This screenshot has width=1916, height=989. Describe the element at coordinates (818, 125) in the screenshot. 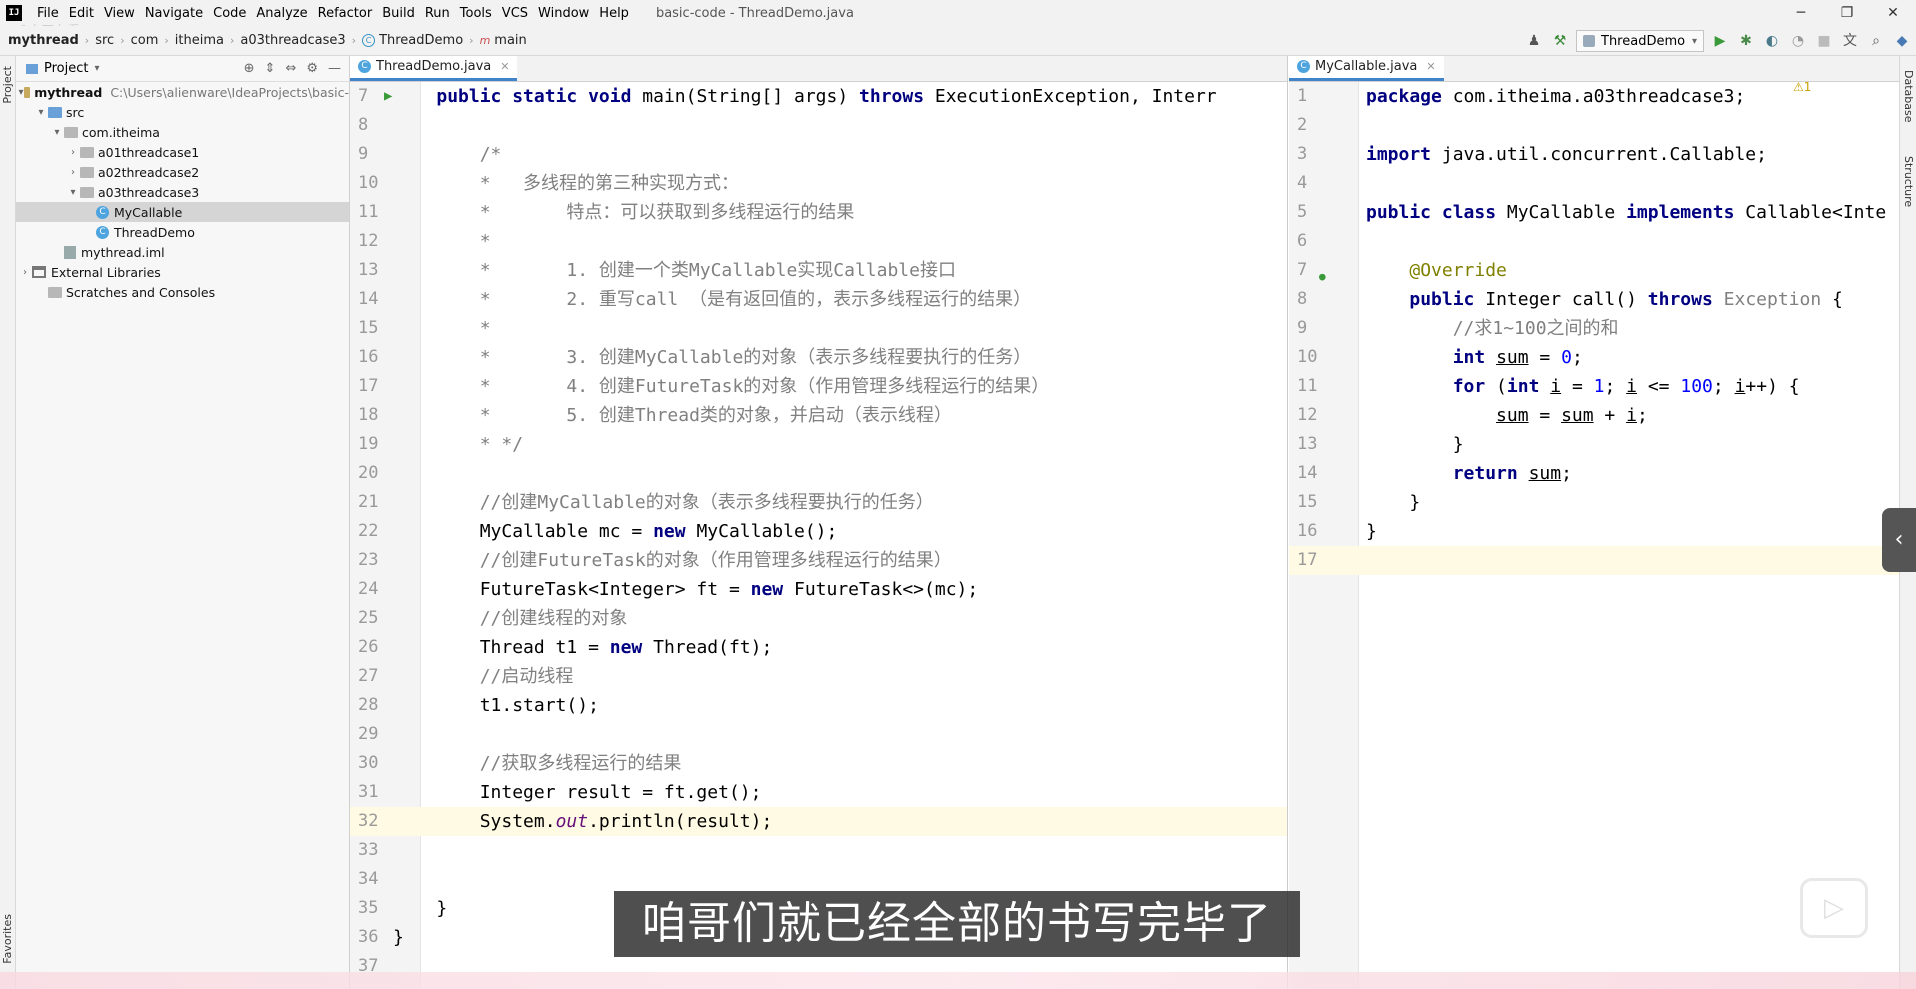

I see `code-line: 8` at that location.